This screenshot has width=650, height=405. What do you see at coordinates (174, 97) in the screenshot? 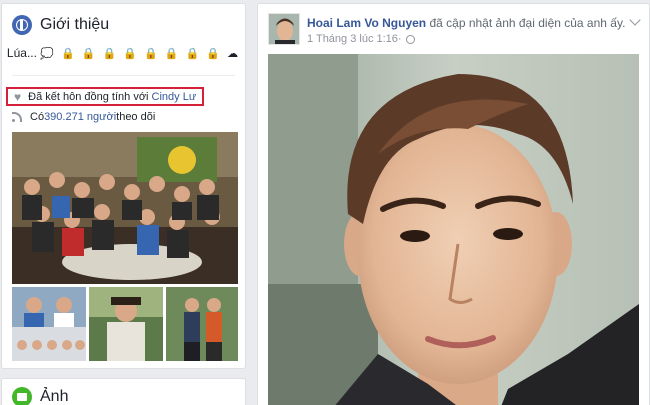
I see `partner-link: Cindy Lư` at bounding box center [174, 97].